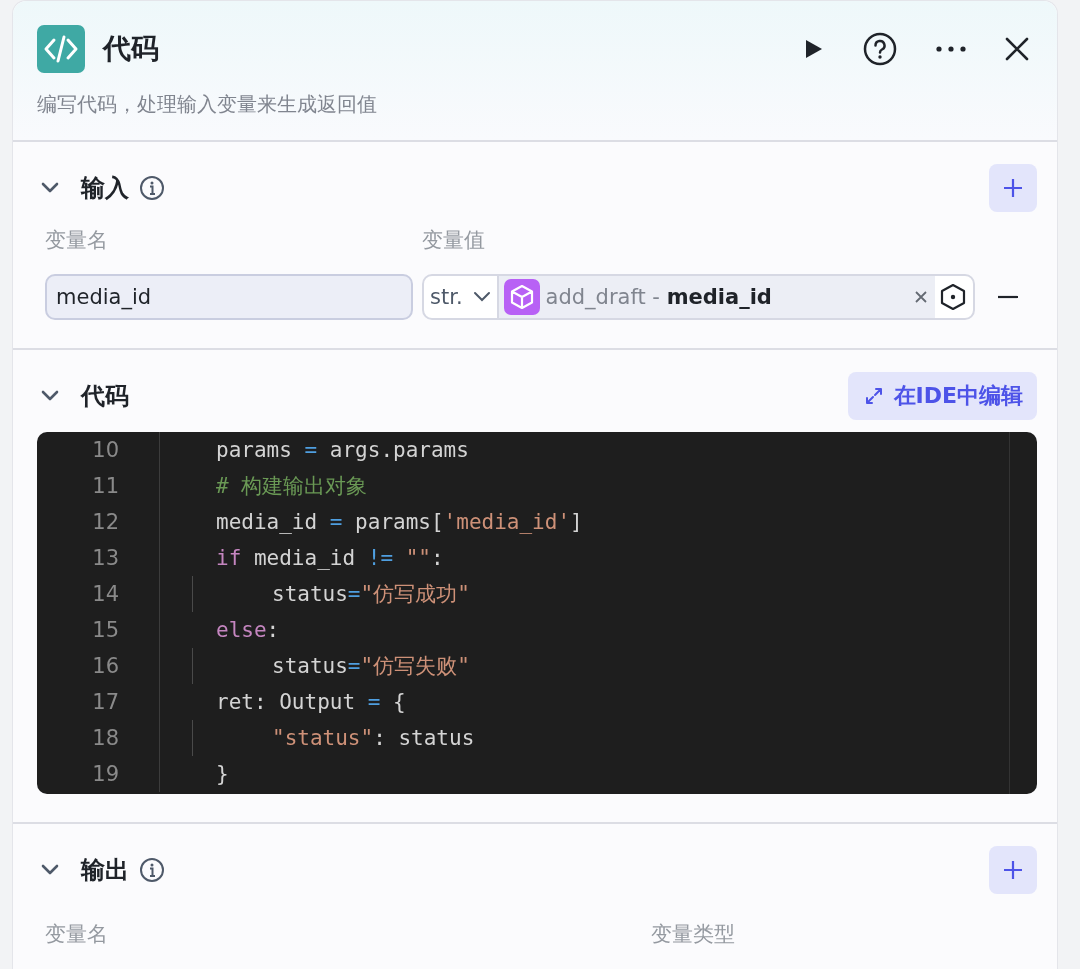 This screenshot has height=969, width=1080. I want to click on code-line: status="仿写失败", so click(371, 666).